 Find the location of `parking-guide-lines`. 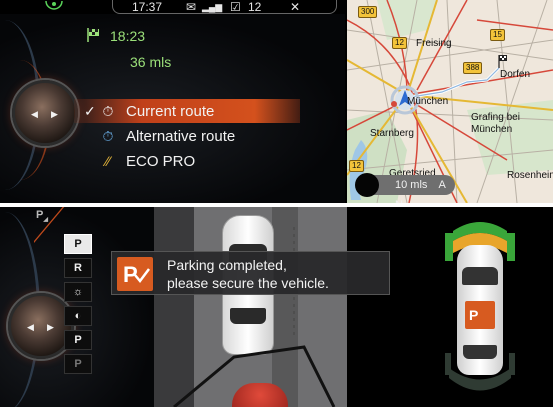

parking-guide-lines is located at coordinates (254, 317).